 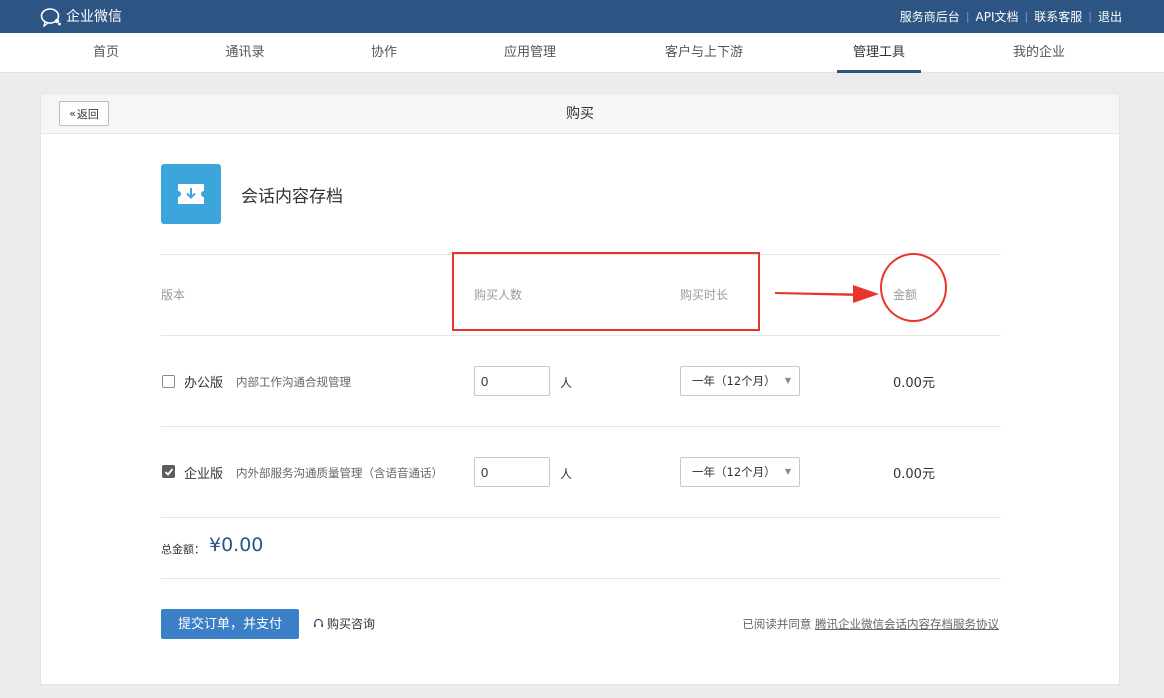 I want to click on top-bar: 企业微信 服务商后台 | API文档 | 联系客服 | 退出, so click(x=582, y=16).